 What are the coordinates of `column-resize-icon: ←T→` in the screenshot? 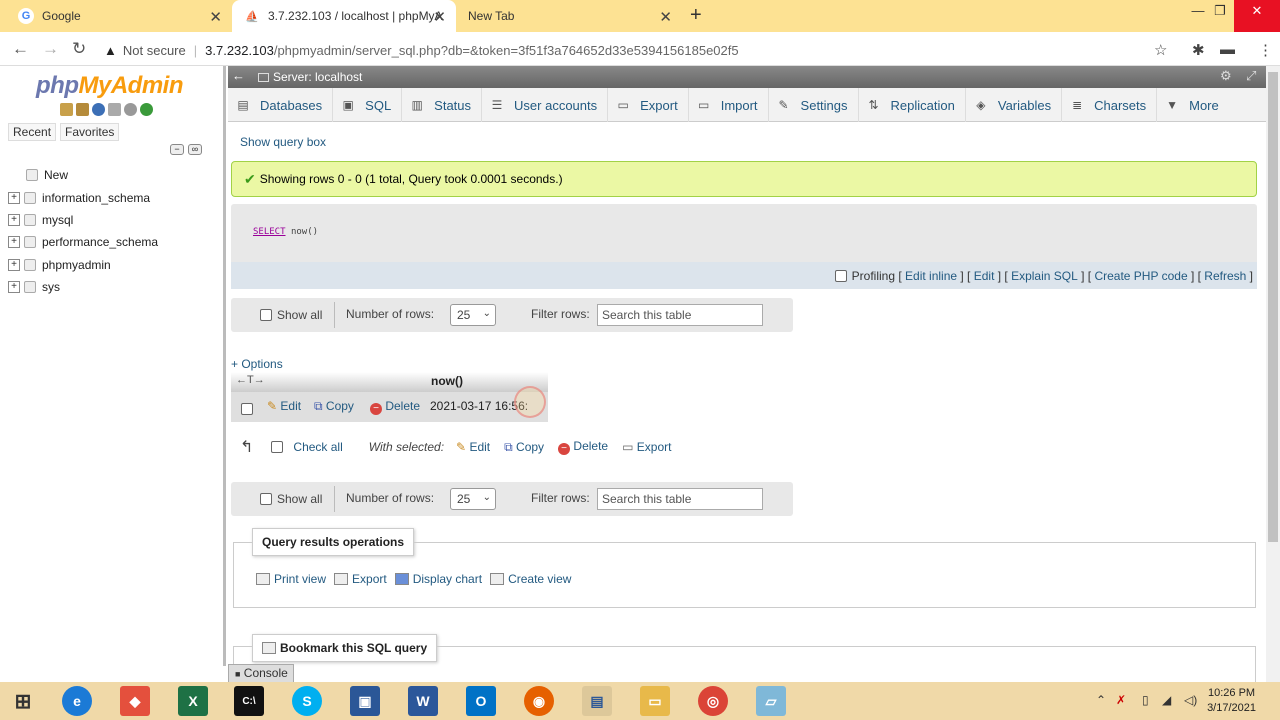 It's located at (250, 380).